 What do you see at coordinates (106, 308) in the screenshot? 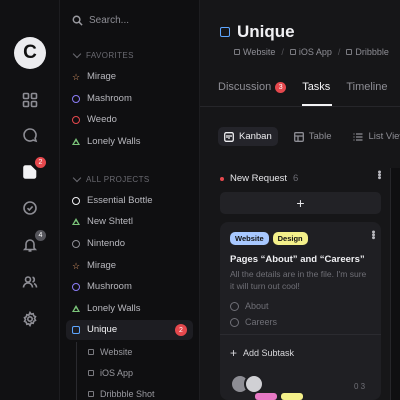
I see `sidebar-item-lonely-walls-project: Lonely Walls` at bounding box center [106, 308].